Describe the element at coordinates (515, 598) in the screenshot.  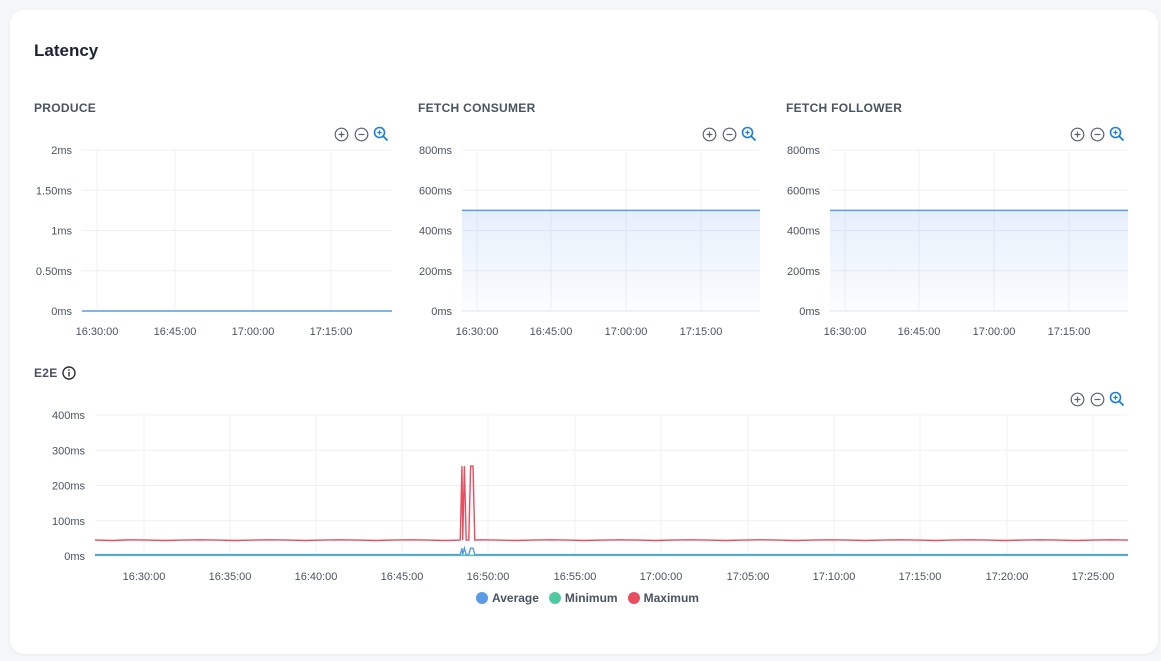
I see `legend-label: Average` at that location.